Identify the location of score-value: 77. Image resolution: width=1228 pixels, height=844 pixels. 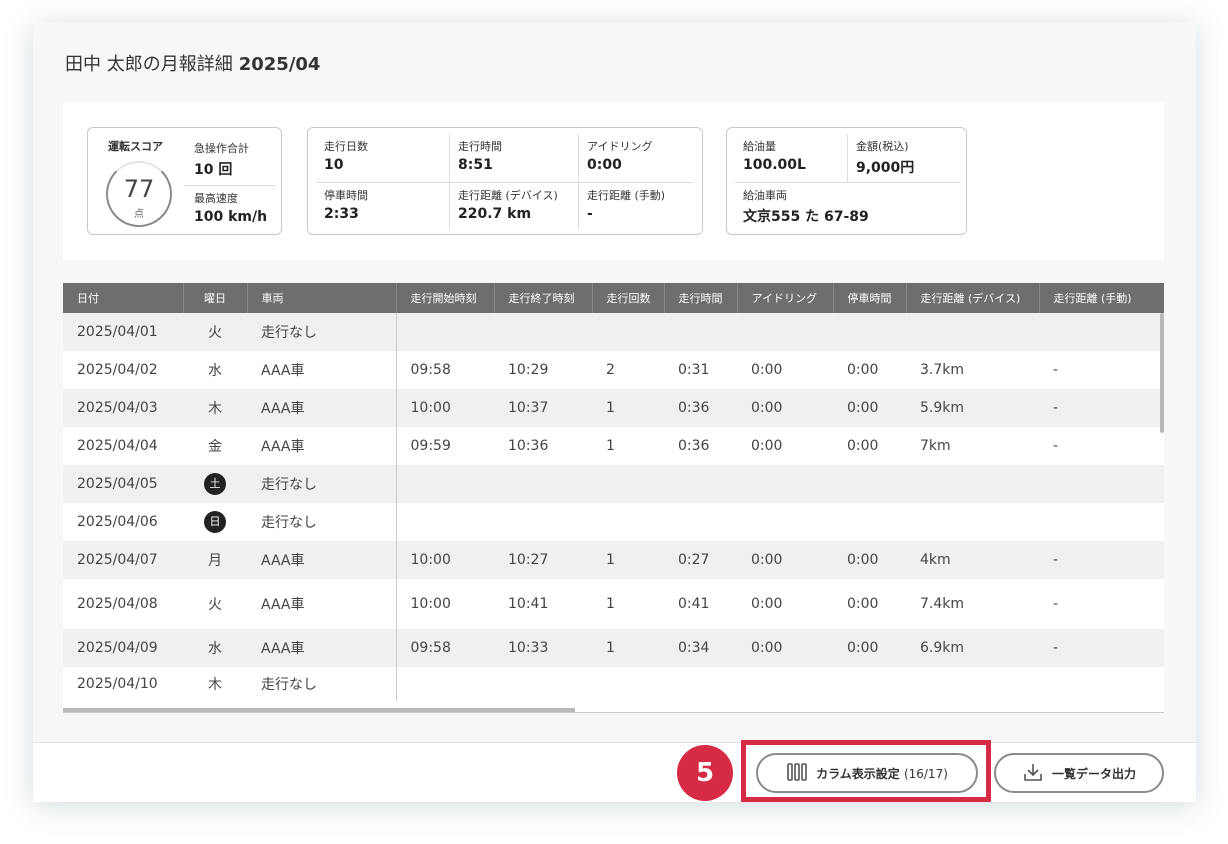
(139, 189).